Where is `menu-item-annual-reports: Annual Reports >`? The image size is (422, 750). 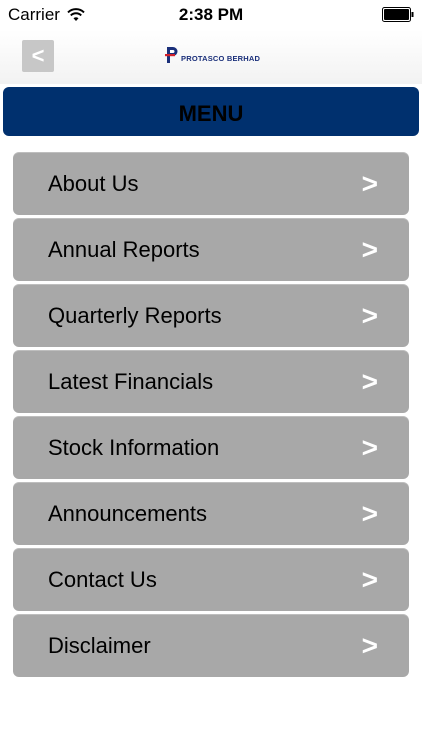 menu-item-annual-reports: Annual Reports > is located at coordinates (211, 249).